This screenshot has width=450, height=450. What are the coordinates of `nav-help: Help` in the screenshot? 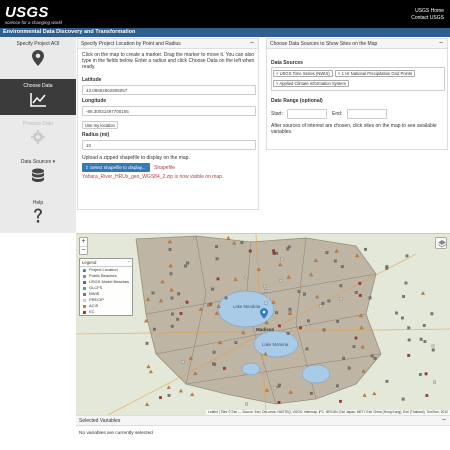 It's located at (38, 215).